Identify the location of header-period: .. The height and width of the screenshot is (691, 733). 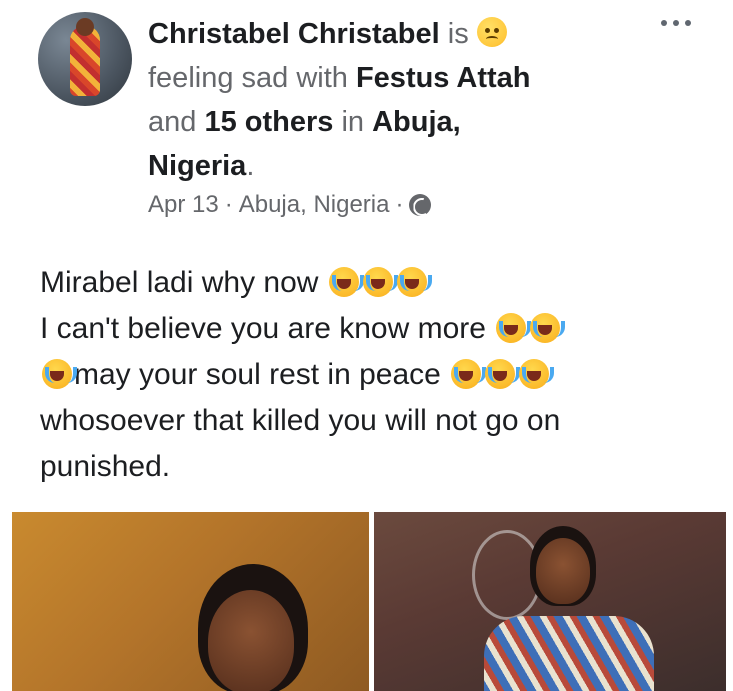
(250, 166).